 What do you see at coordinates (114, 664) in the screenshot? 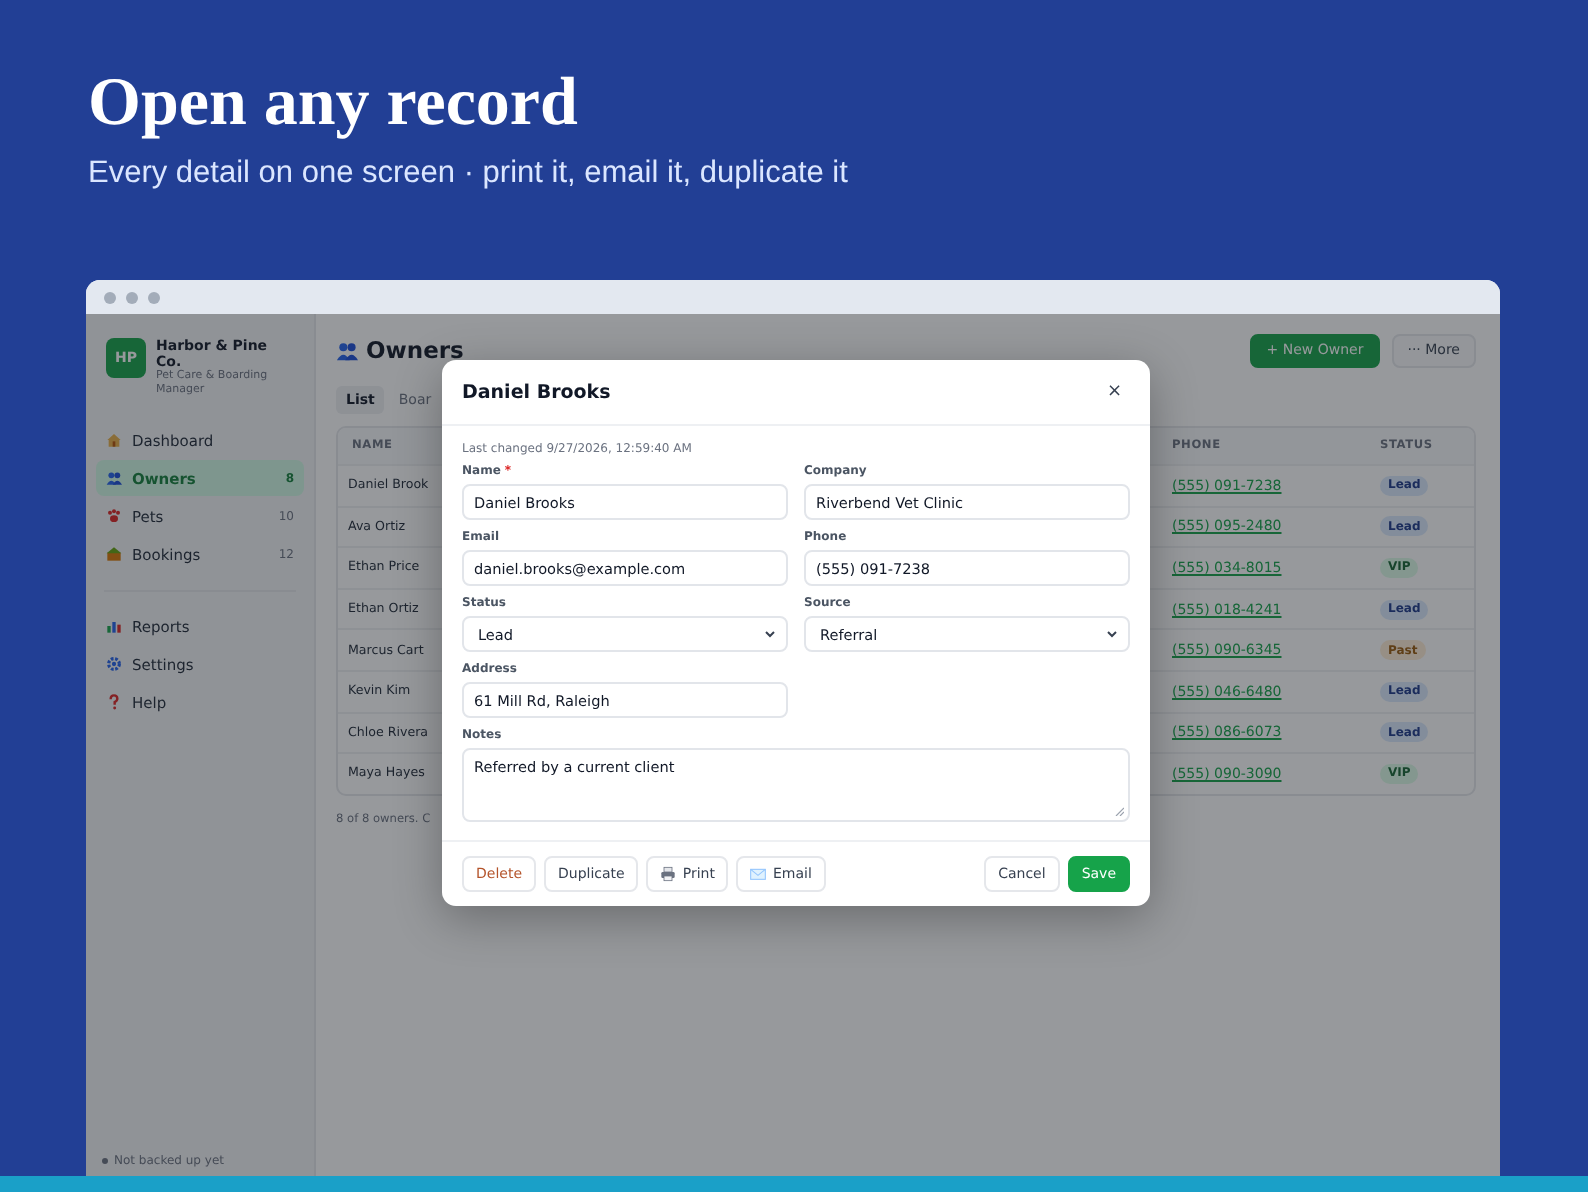
I see `settings-icon` at bounding box center [114, 664].